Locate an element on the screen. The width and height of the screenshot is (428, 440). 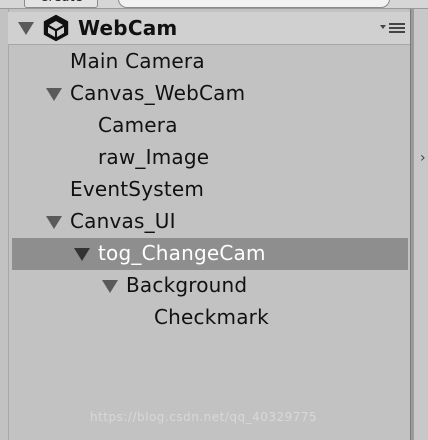
hierarchy-item-raw-image: raw_Image is located at coordinates (209, 158).